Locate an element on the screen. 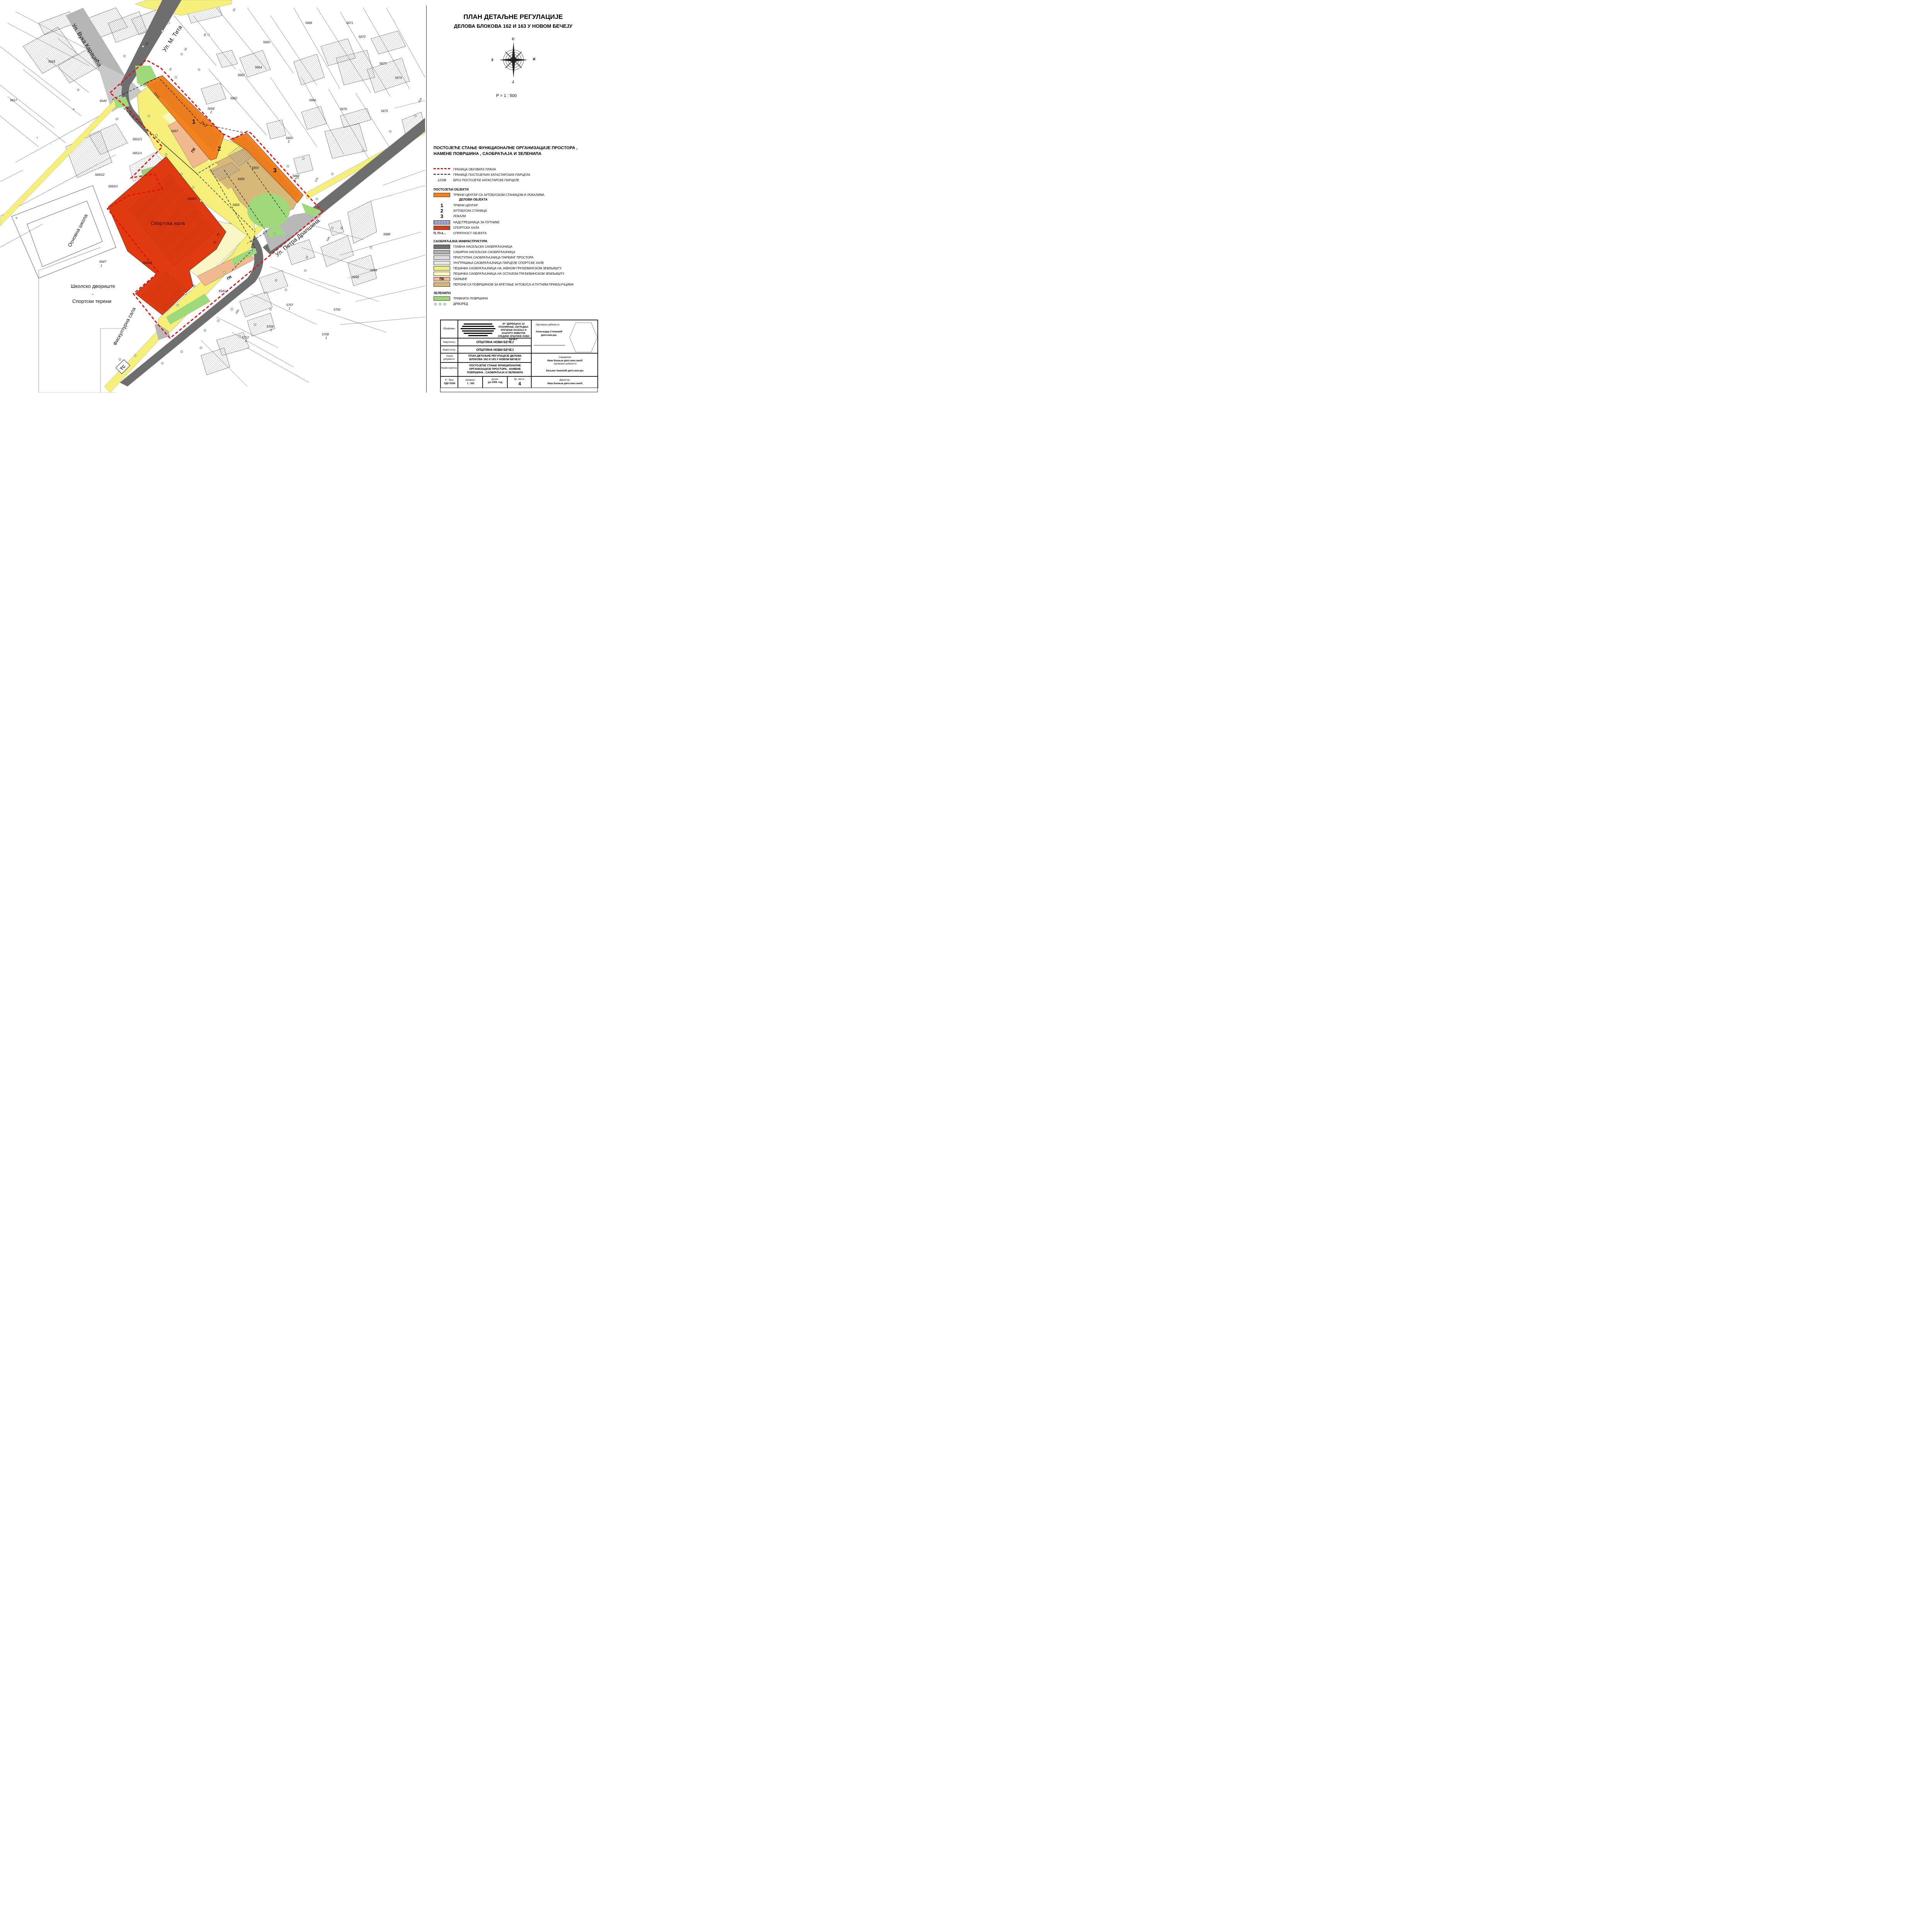 This screenshot has height=1926, width=1932. svg-text: 5672 is located at coordinates (362, 37).